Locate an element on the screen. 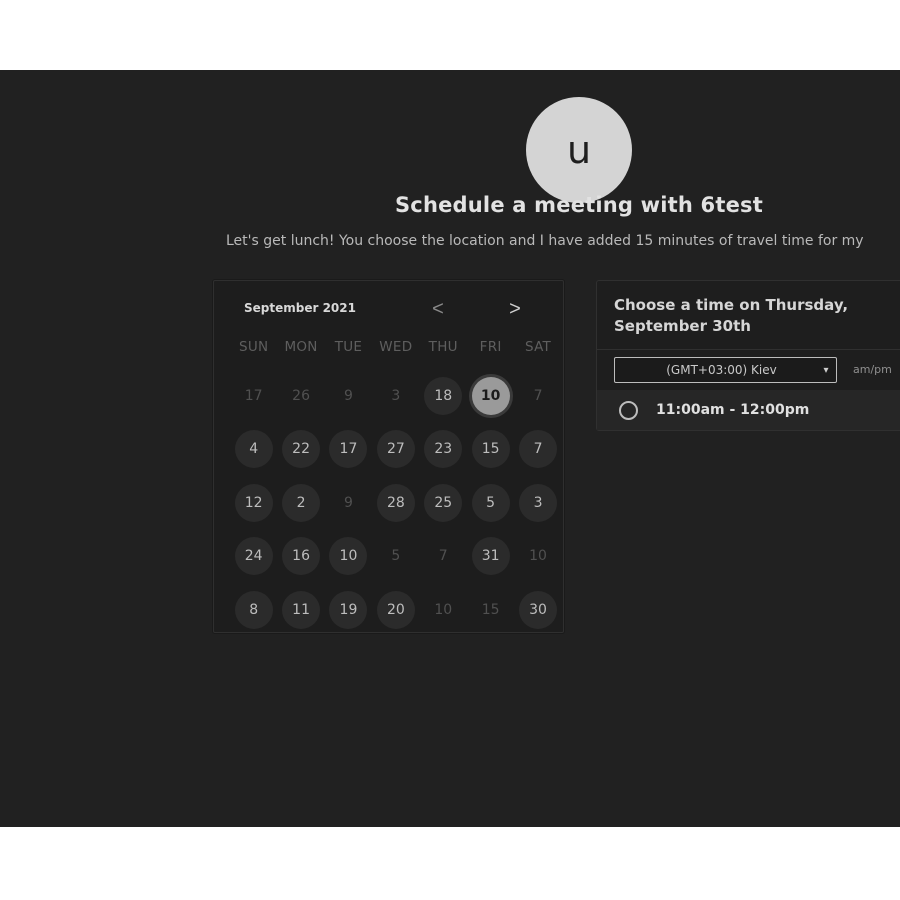 This screenshot has width=900, height=900. calendar-day-number: 19 is located at coordinates (348, 609).